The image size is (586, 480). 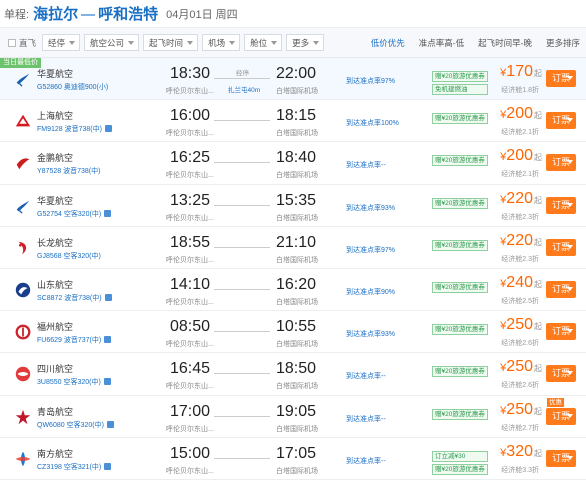 I want to click on price: ¥240起, so click(x=521, y=283).